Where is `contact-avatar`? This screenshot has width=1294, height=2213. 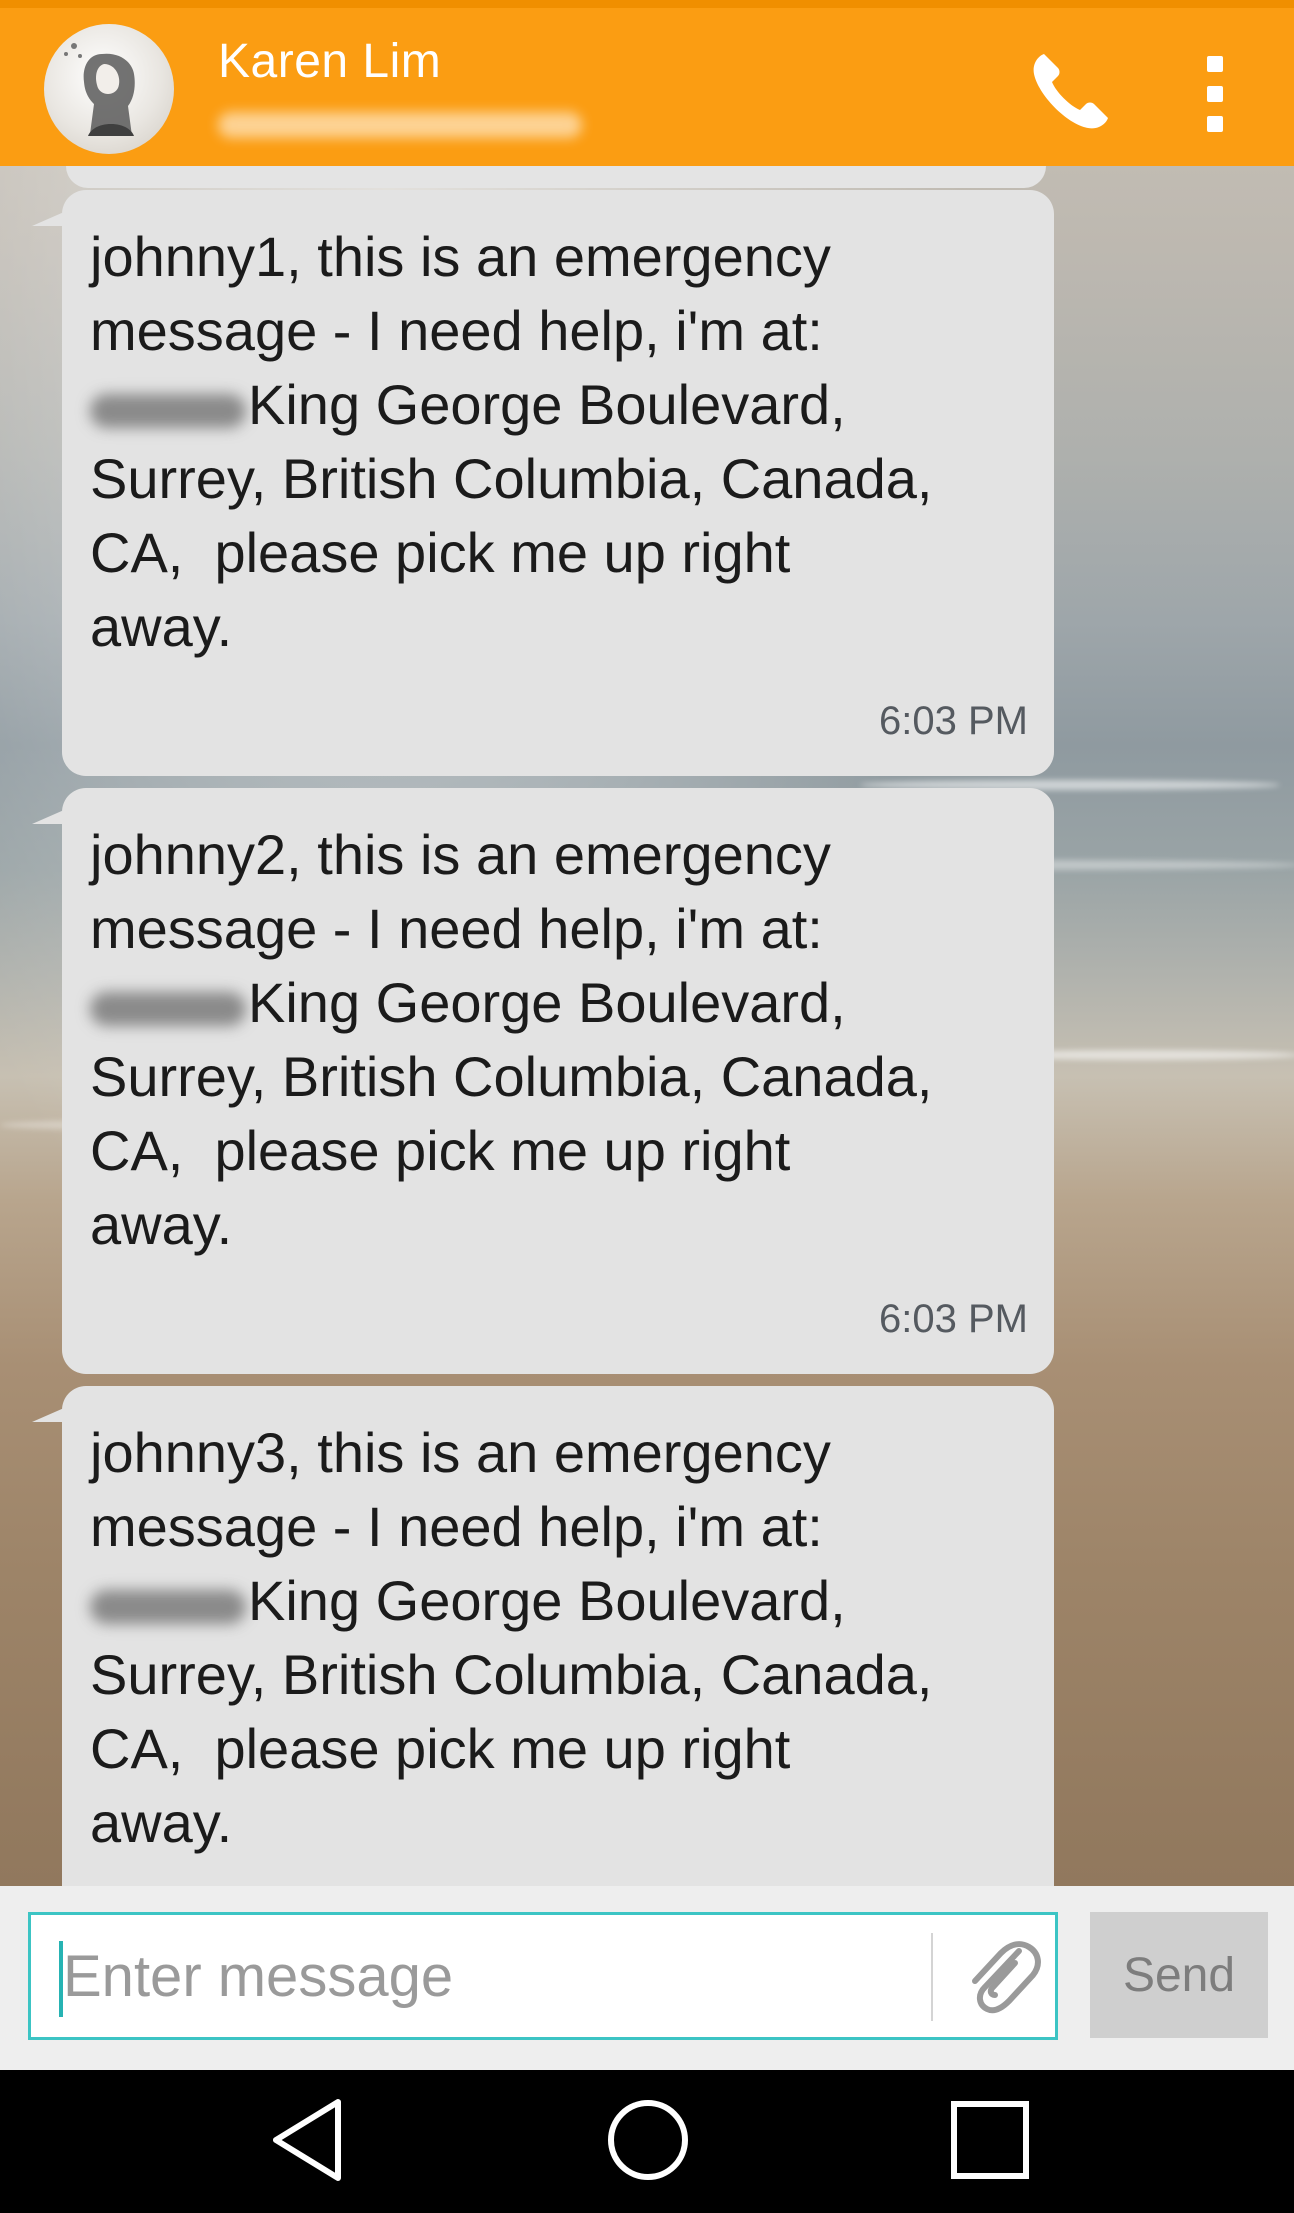 contact-avatar is located at coordinates (109, 89).